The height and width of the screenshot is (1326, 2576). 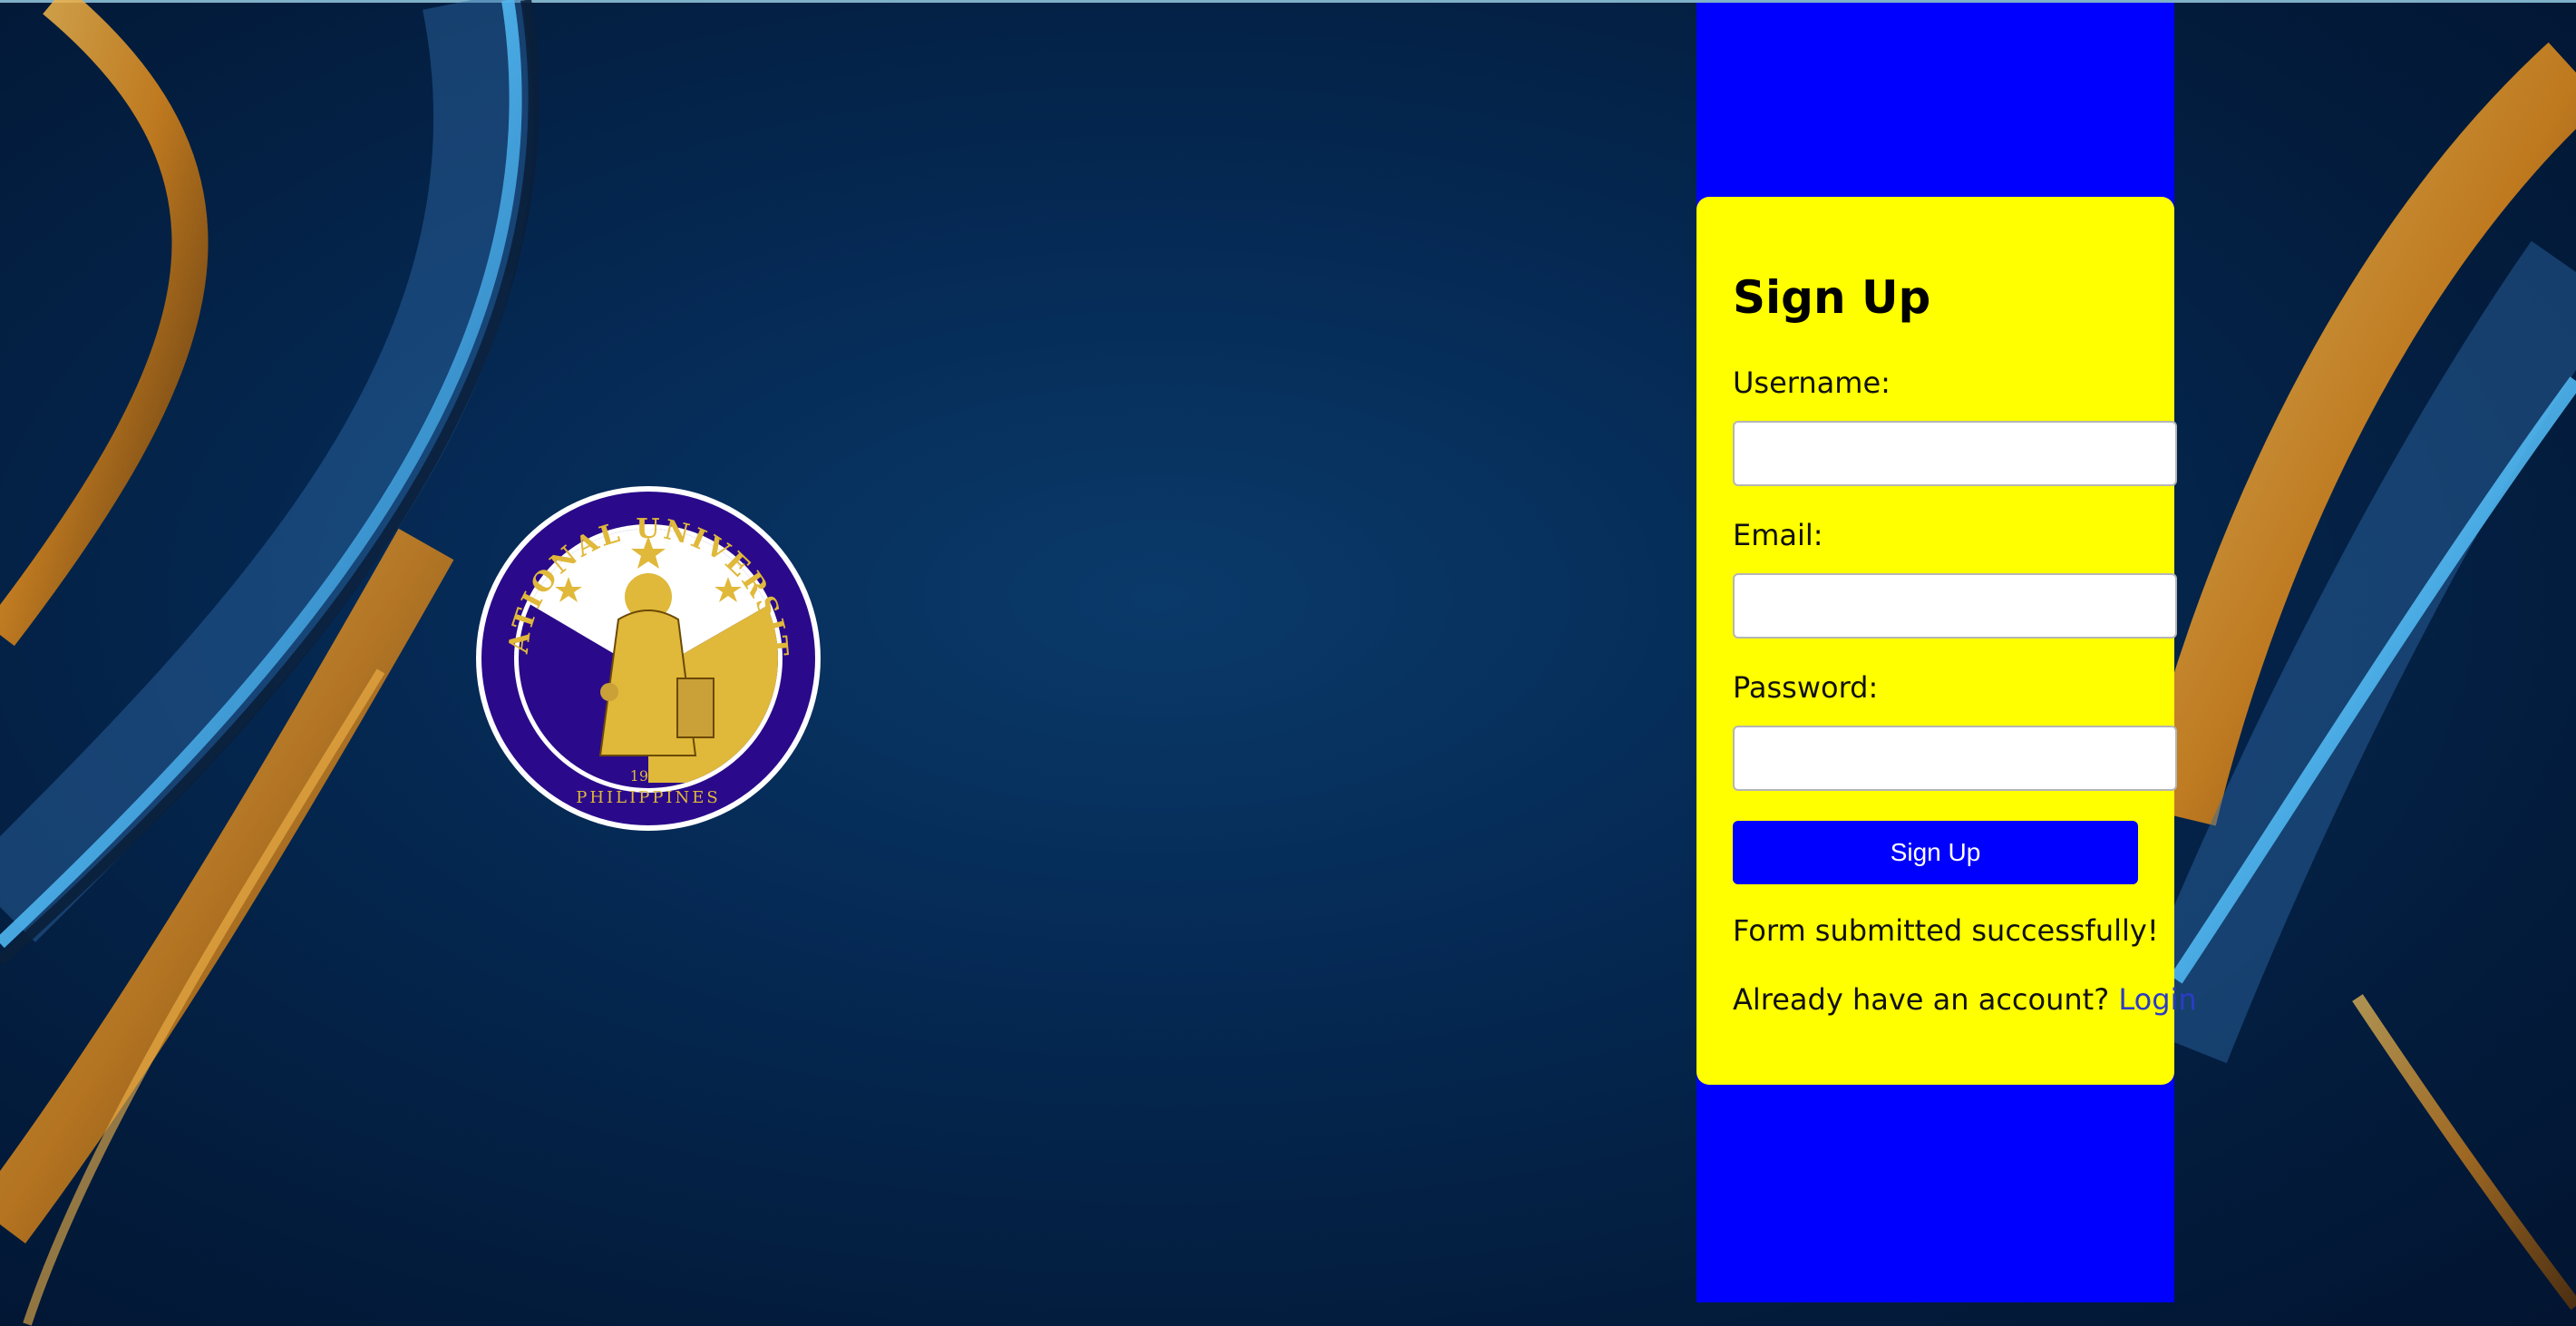 I want to click on seal-bottom-text: PHILIPPINES, so click(x=648, y=797).